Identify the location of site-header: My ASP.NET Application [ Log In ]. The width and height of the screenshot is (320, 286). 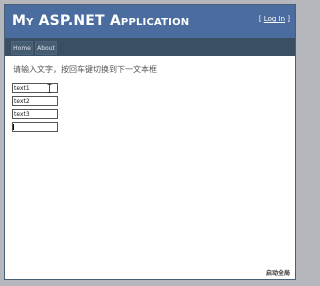
(150, 21).